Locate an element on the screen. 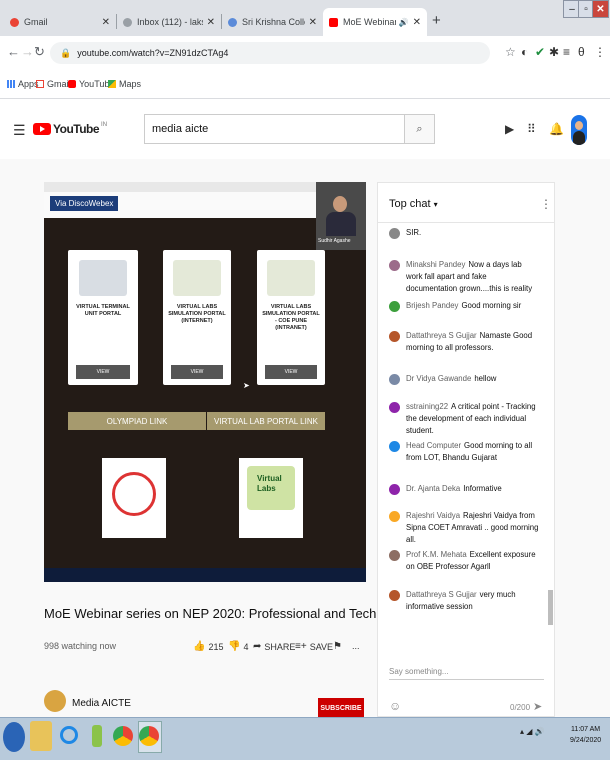  extension-circle-icon: ◐ is located at coordinates (524, 52).